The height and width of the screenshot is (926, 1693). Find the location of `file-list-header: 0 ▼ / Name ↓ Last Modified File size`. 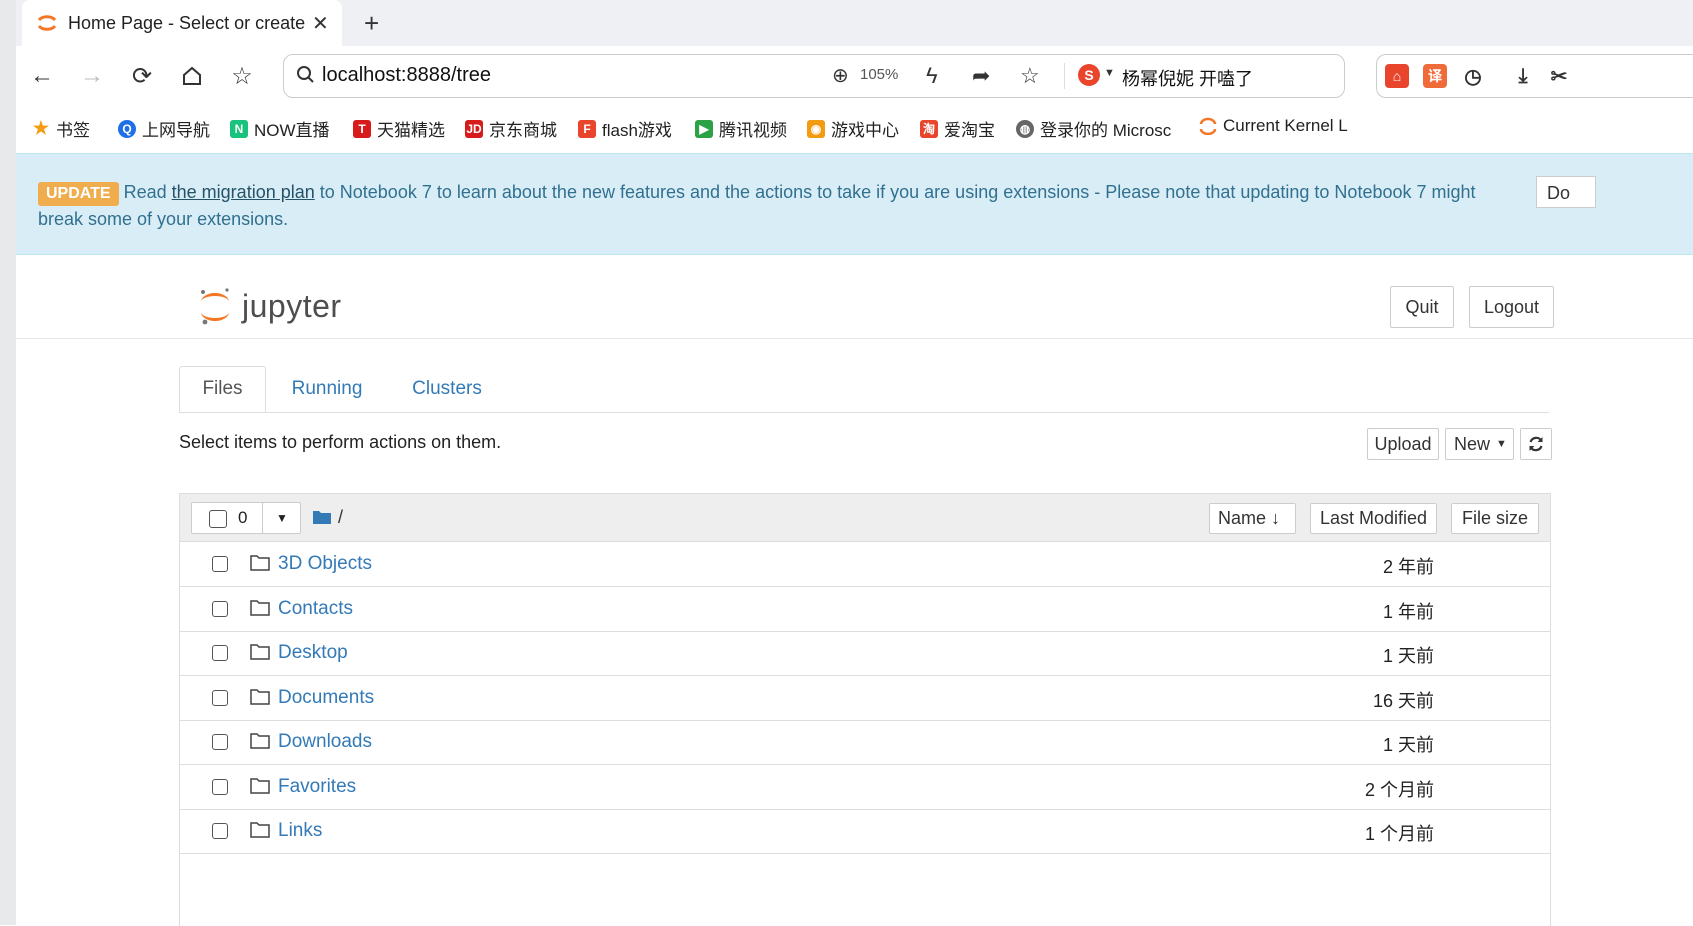

file-list-header: 0 ▼ / Name ↓ Last Modified File size is located at coordinates (865, 518).